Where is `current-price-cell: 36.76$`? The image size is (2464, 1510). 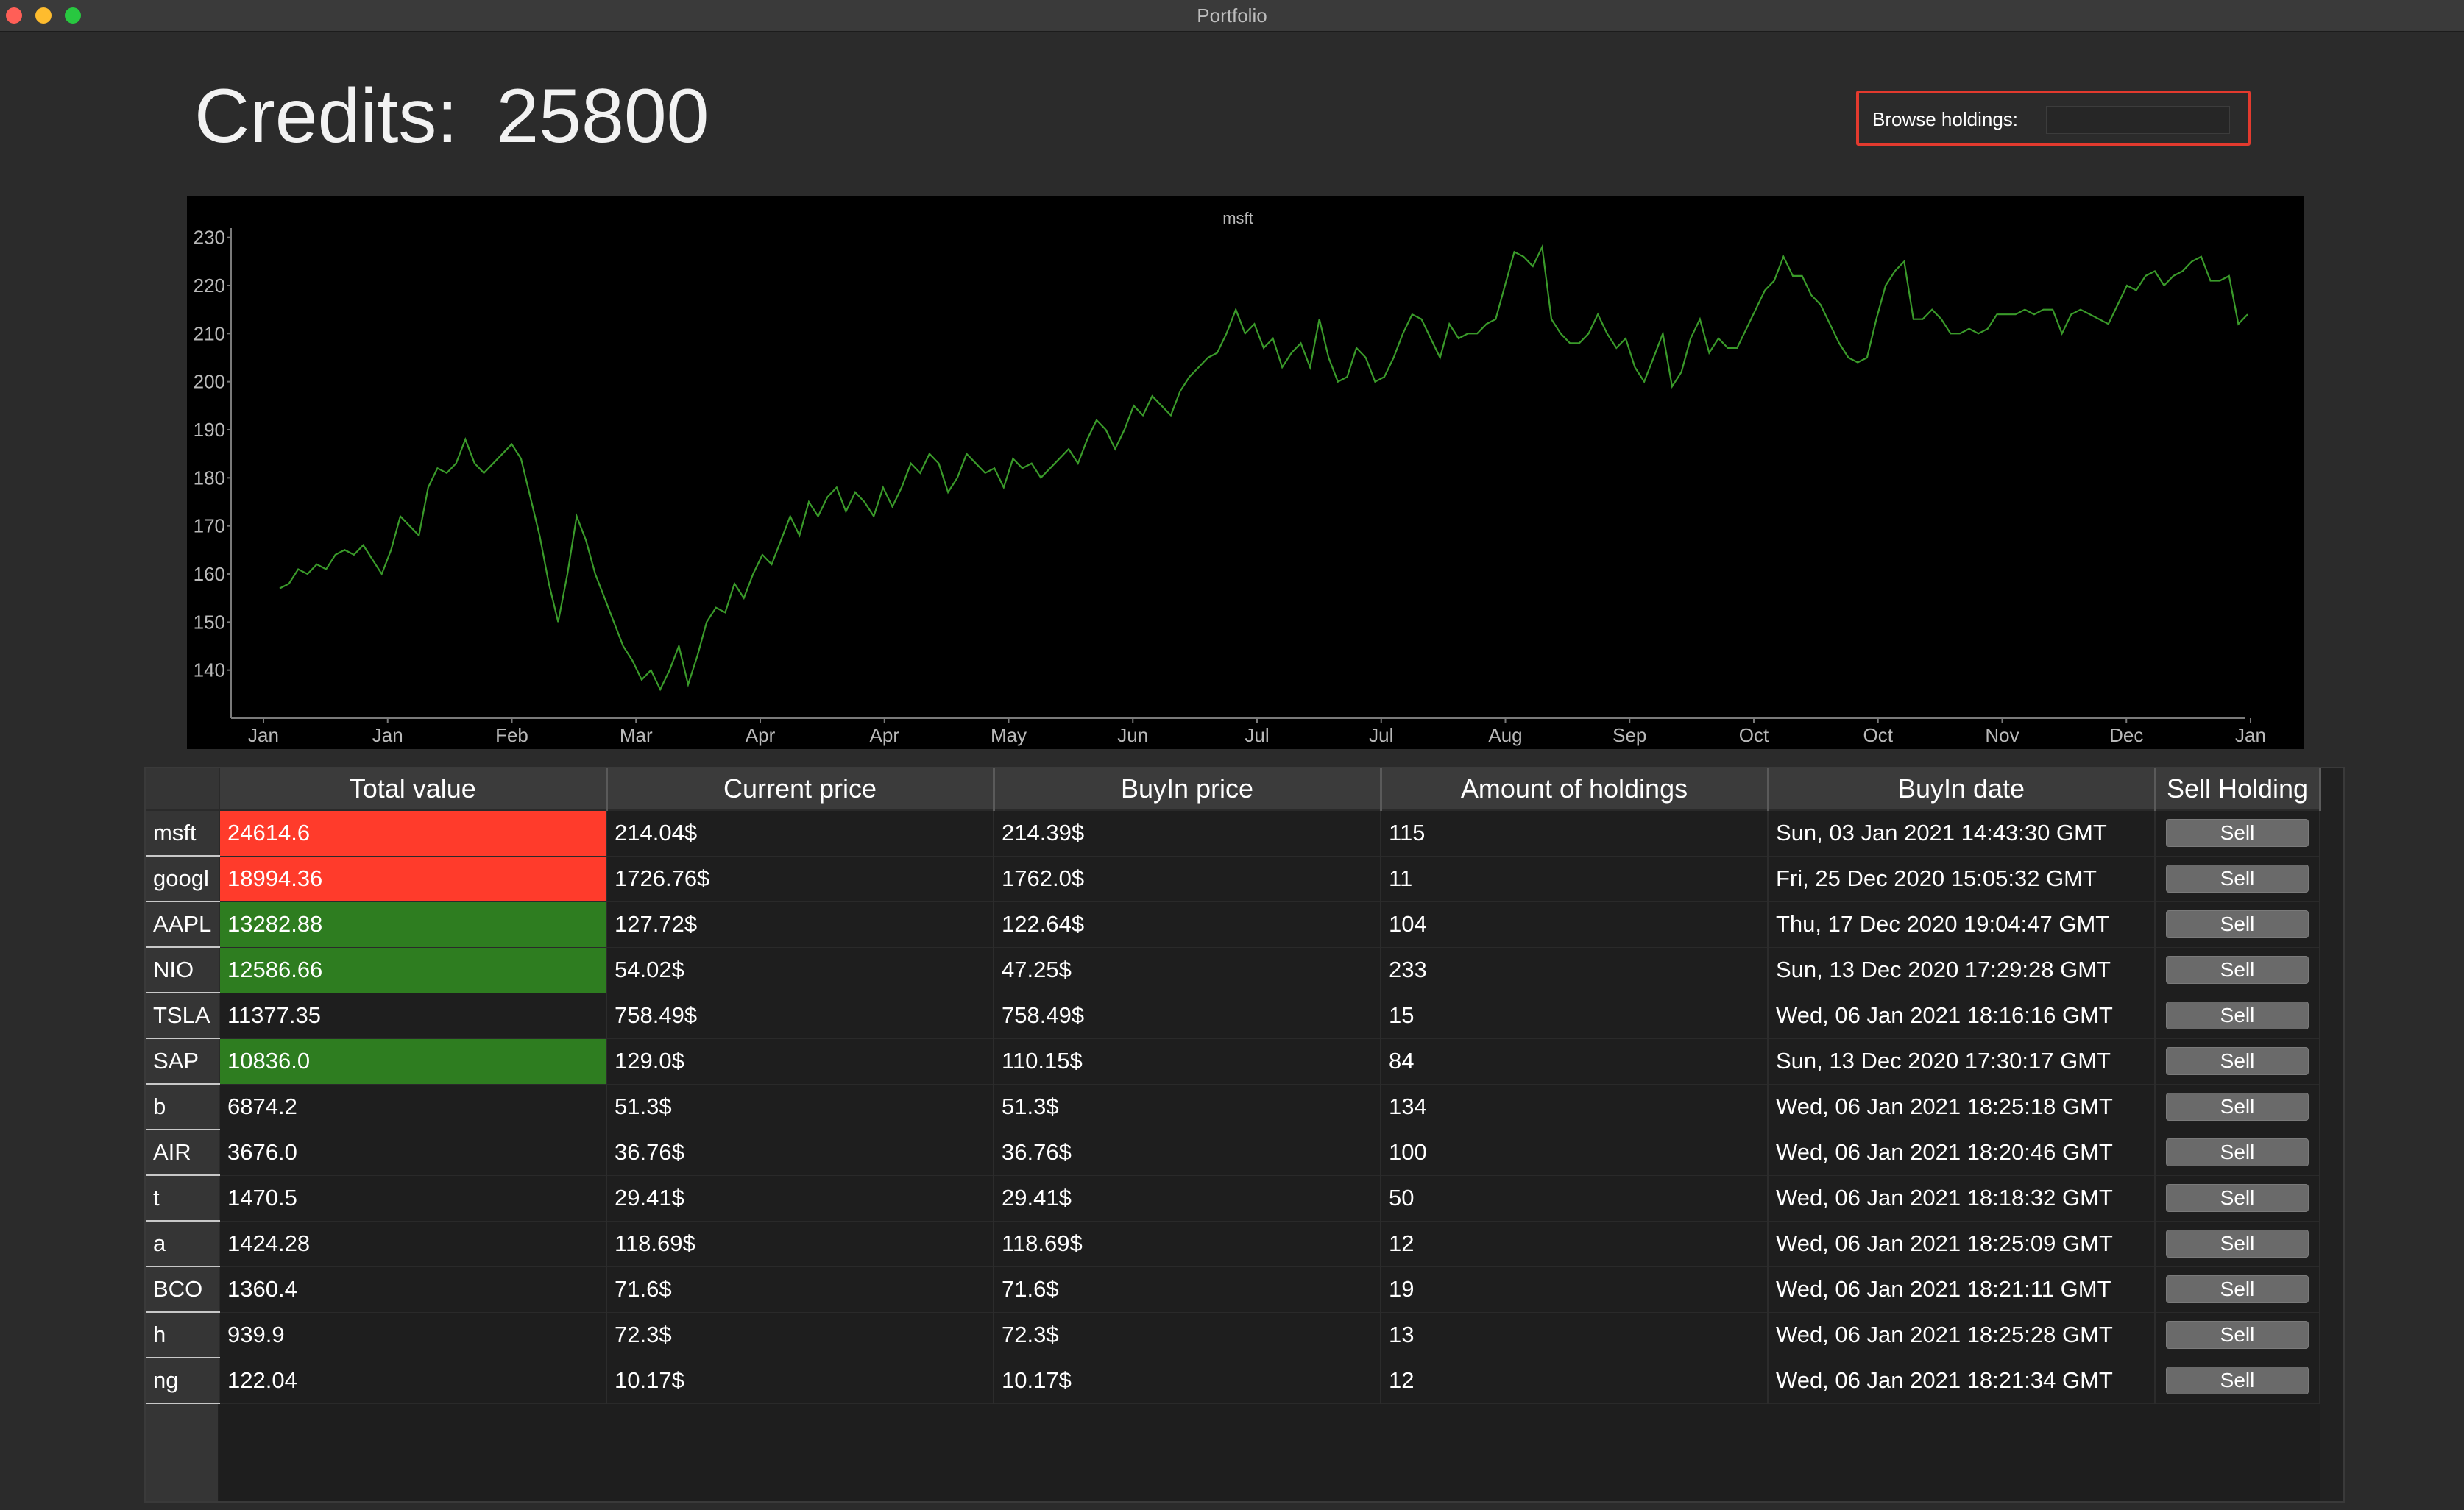 current-price-cell: 36.76$ is located at coordinates (800, 1153).